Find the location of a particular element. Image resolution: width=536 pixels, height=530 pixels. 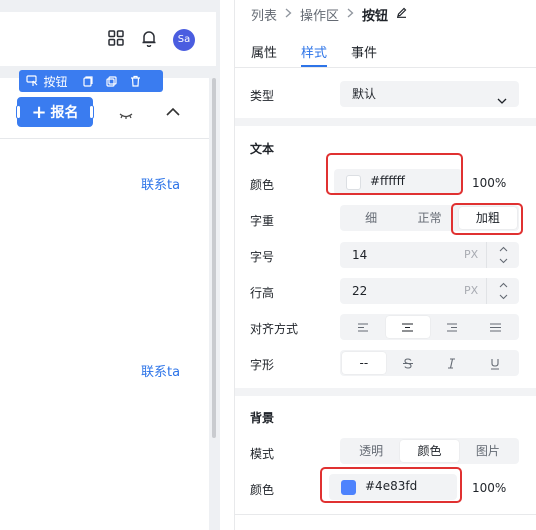

bg-opacity: 100% is located at coordinates (489, 488).